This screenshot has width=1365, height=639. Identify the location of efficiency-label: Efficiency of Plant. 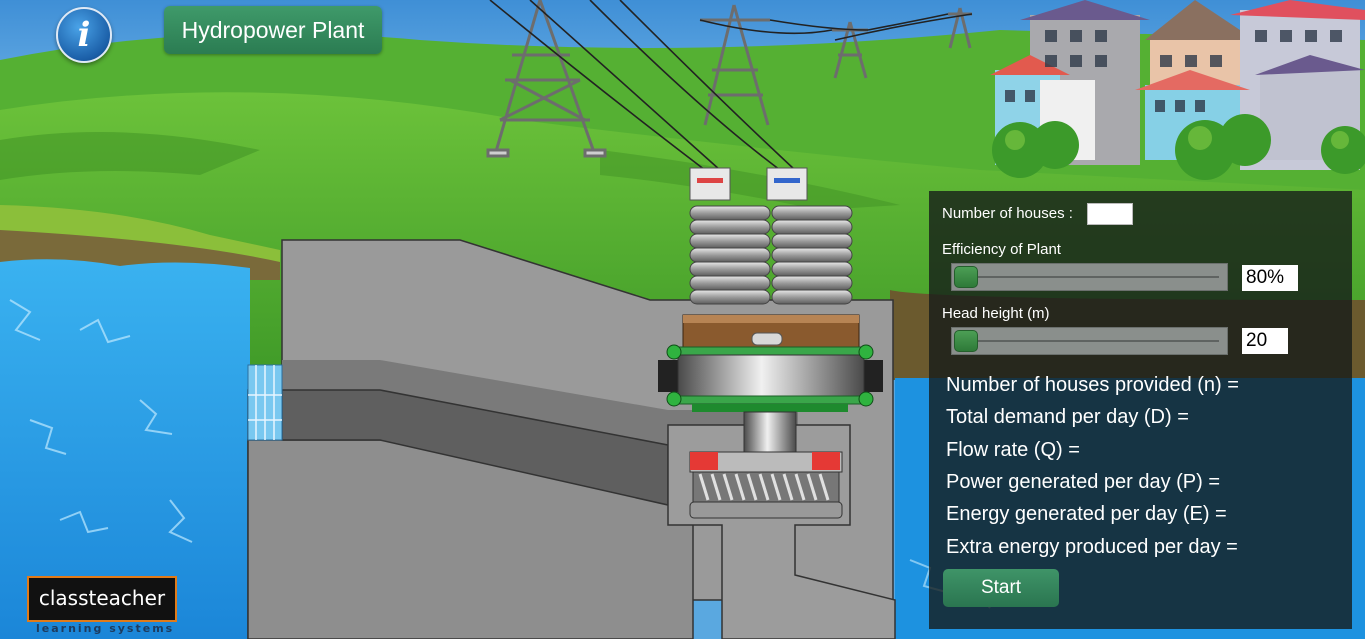
(1001, 249).